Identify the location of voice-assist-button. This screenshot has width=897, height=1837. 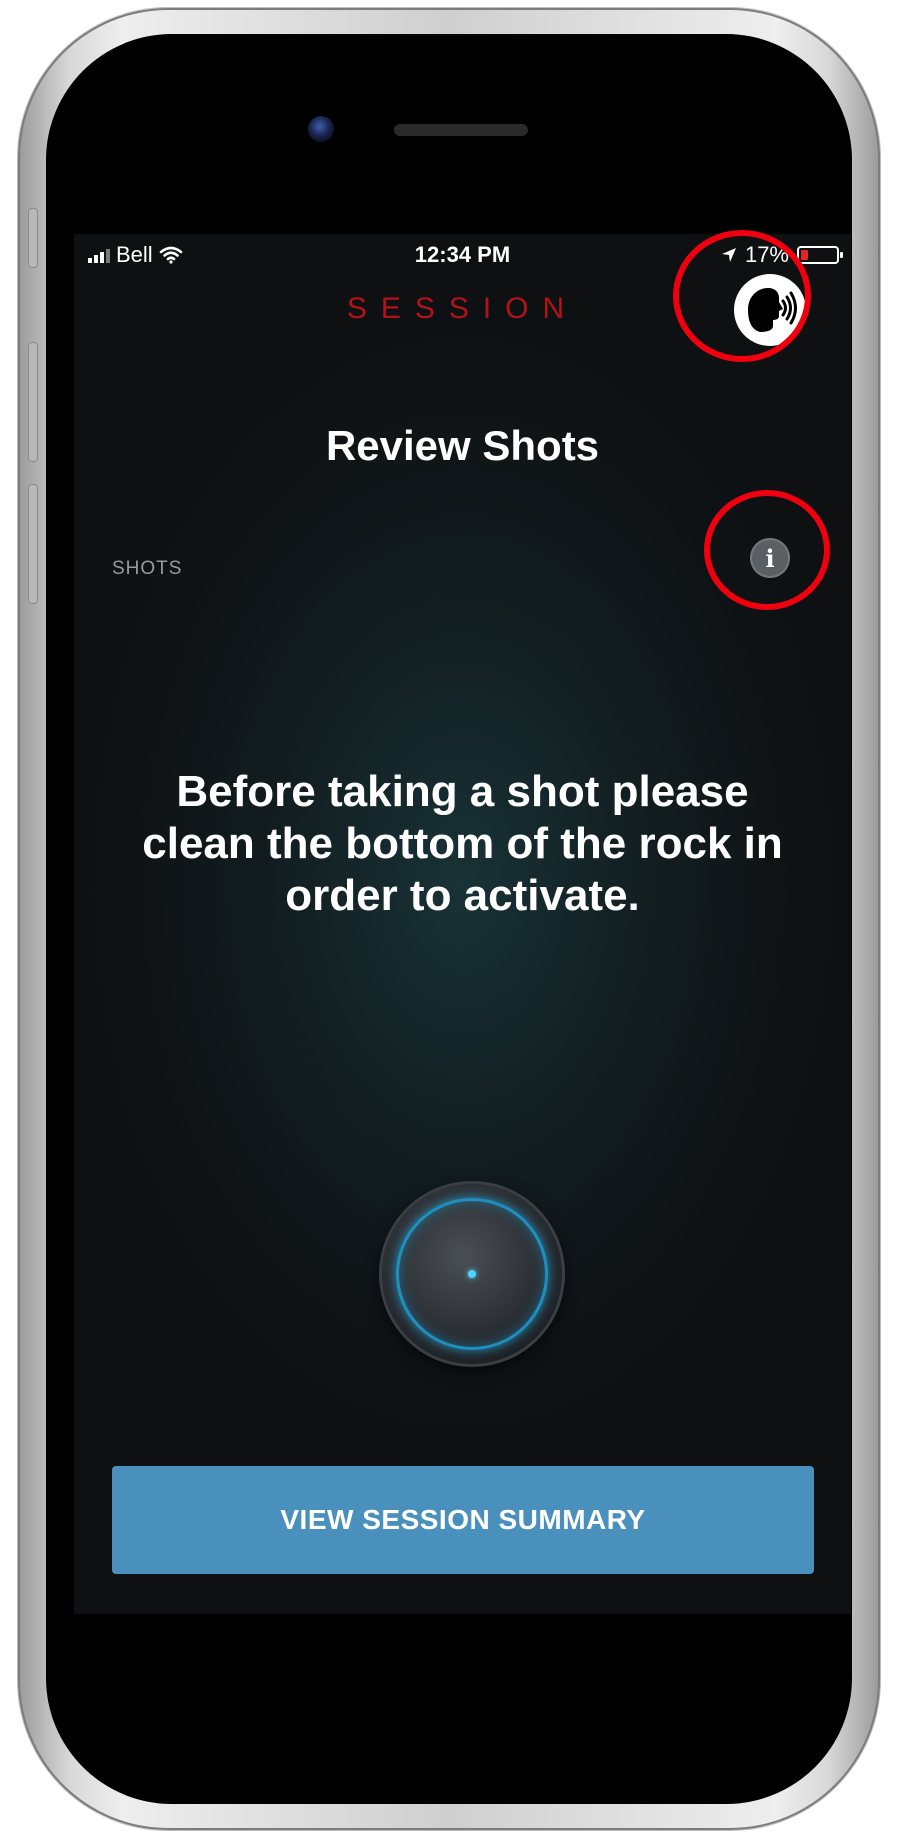
(770, 310).